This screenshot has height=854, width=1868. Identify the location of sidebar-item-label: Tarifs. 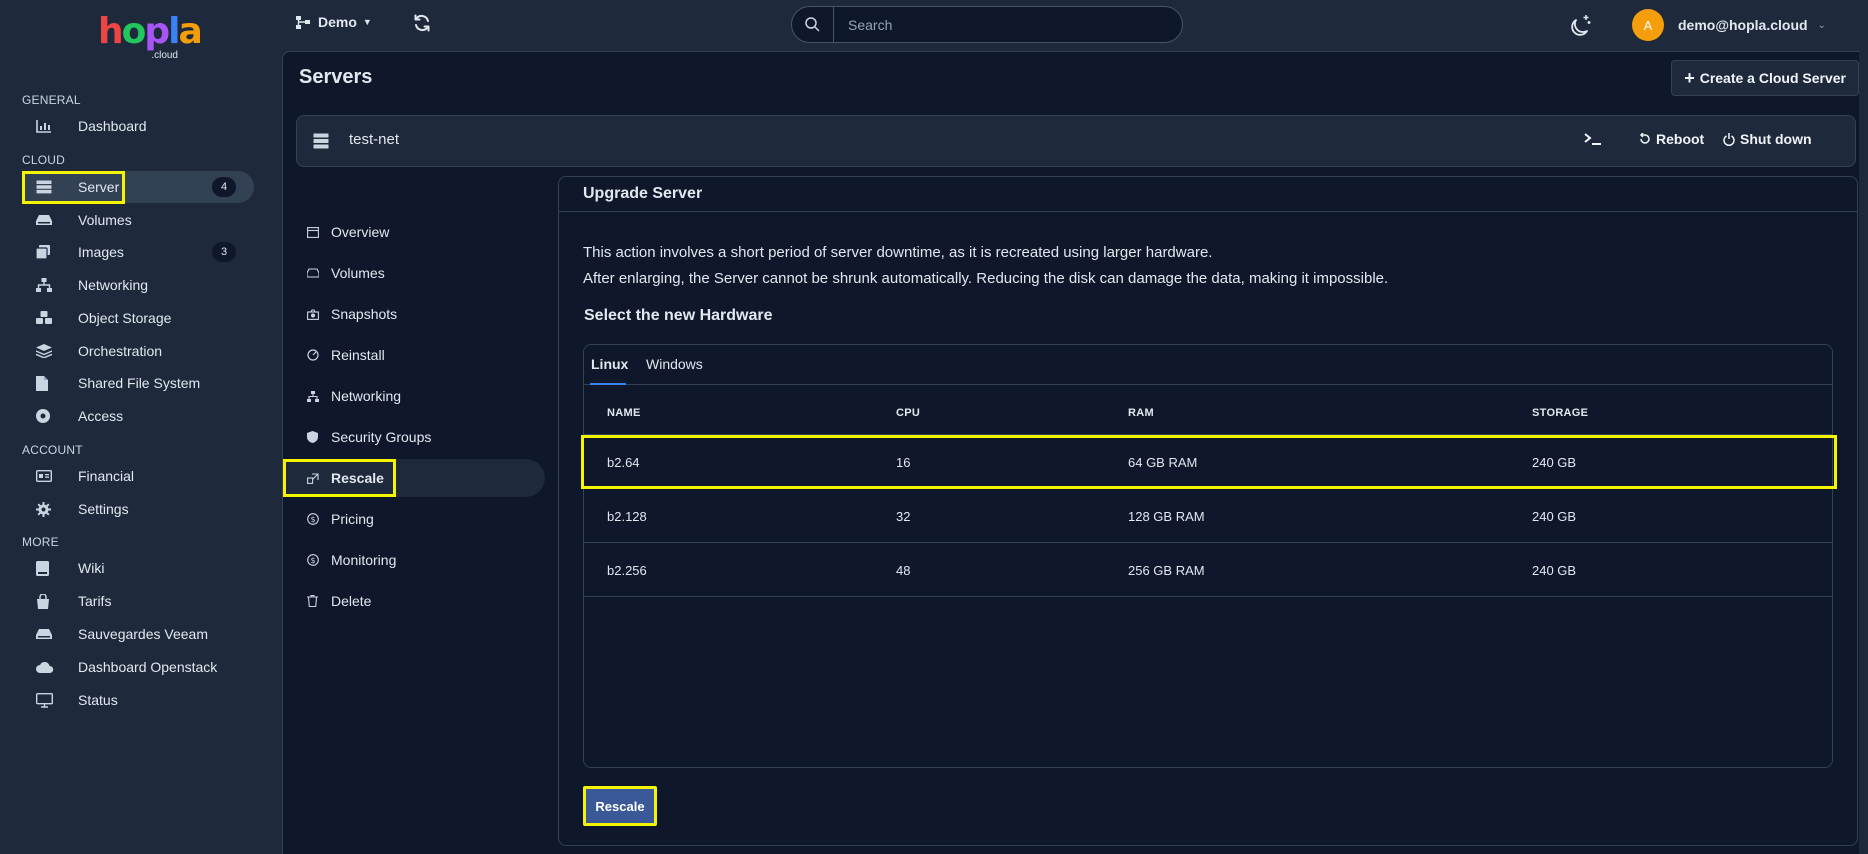
(95, 601).